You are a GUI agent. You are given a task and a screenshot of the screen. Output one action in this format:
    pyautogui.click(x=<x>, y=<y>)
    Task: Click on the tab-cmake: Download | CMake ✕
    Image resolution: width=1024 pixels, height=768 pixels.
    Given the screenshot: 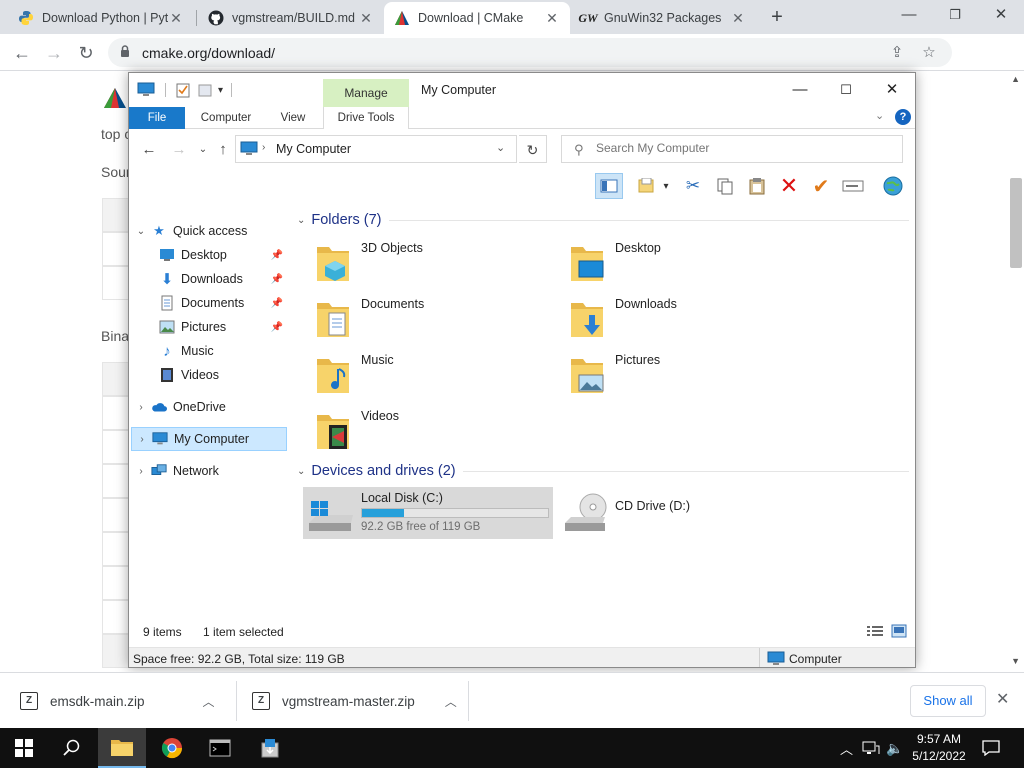 What is the action you would take?
    pyautogui.click(x=477, y=18)
    